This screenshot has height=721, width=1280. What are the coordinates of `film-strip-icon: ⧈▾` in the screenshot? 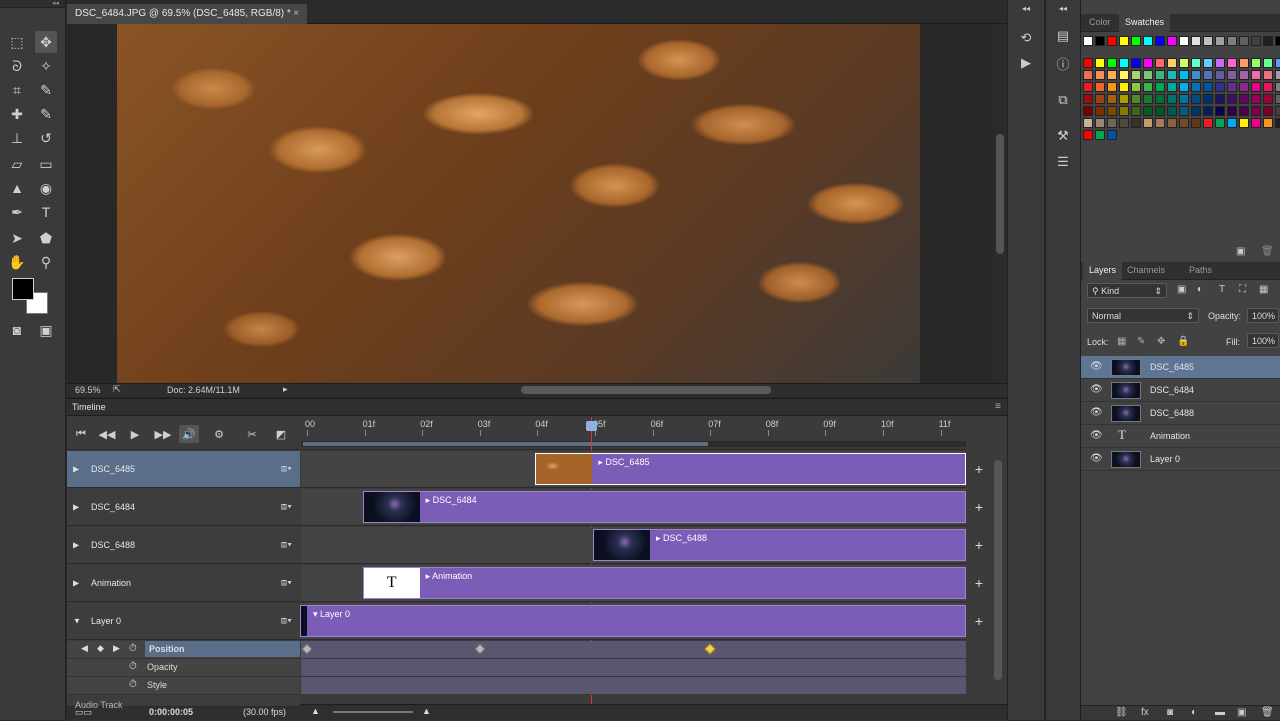 It's located at (286, 545).